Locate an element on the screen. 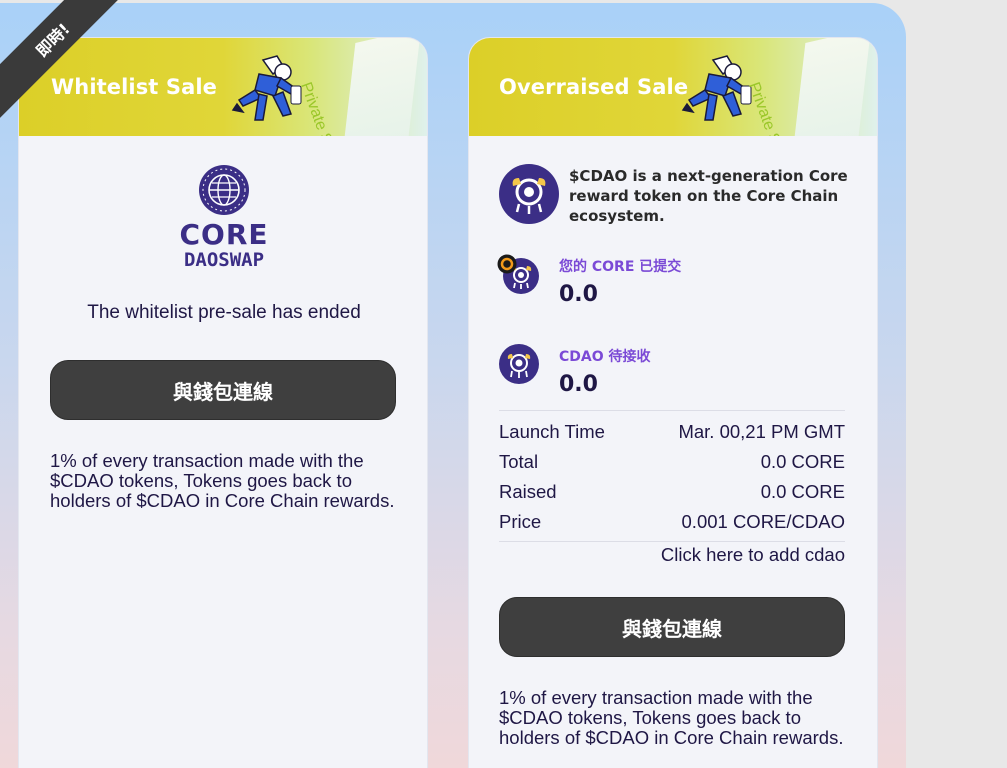 The height and width of the screenshot is (768, 1007). info-row-total: Total 0.0 CORE is located at coordinates (672, 462).